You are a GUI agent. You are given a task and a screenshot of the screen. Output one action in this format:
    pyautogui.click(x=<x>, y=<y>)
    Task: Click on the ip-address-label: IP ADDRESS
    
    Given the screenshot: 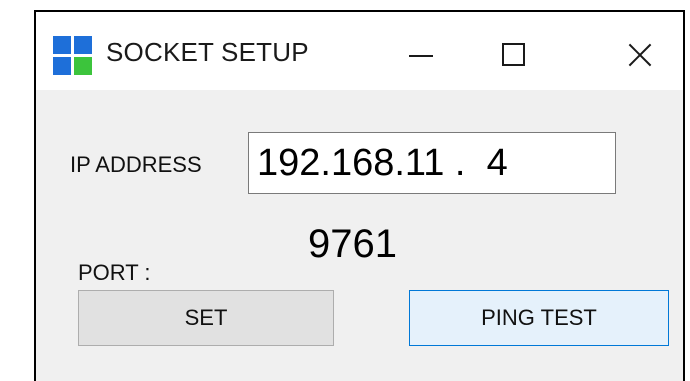 What is the action you would take?
    pyautogui.click(x=136, y=164)
    